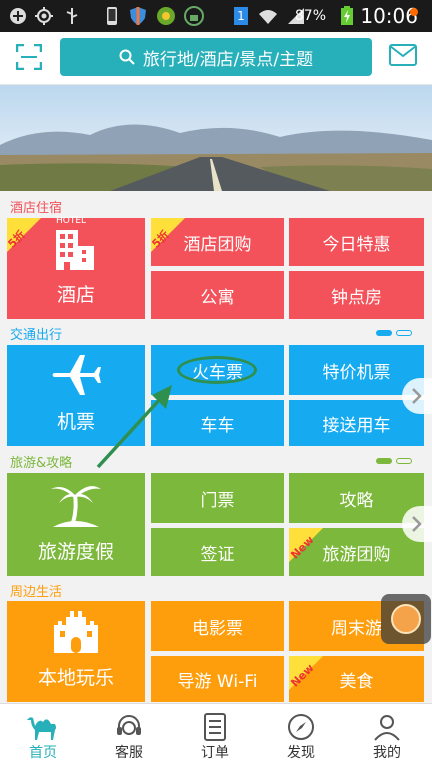 The width and height of the screenshot is (432, 768). Describe the element at coordinates (215, 727) in the screenshot. I see `order-list-icon` at that location.